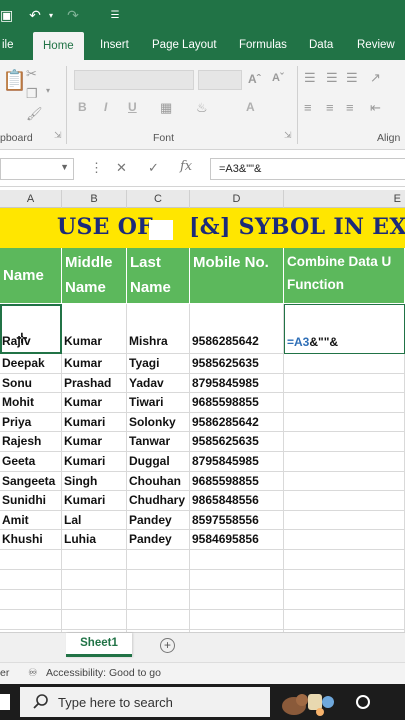 The image size is (405, 720). I want to click on cell-middle-name: Singh, so click(94, 481).